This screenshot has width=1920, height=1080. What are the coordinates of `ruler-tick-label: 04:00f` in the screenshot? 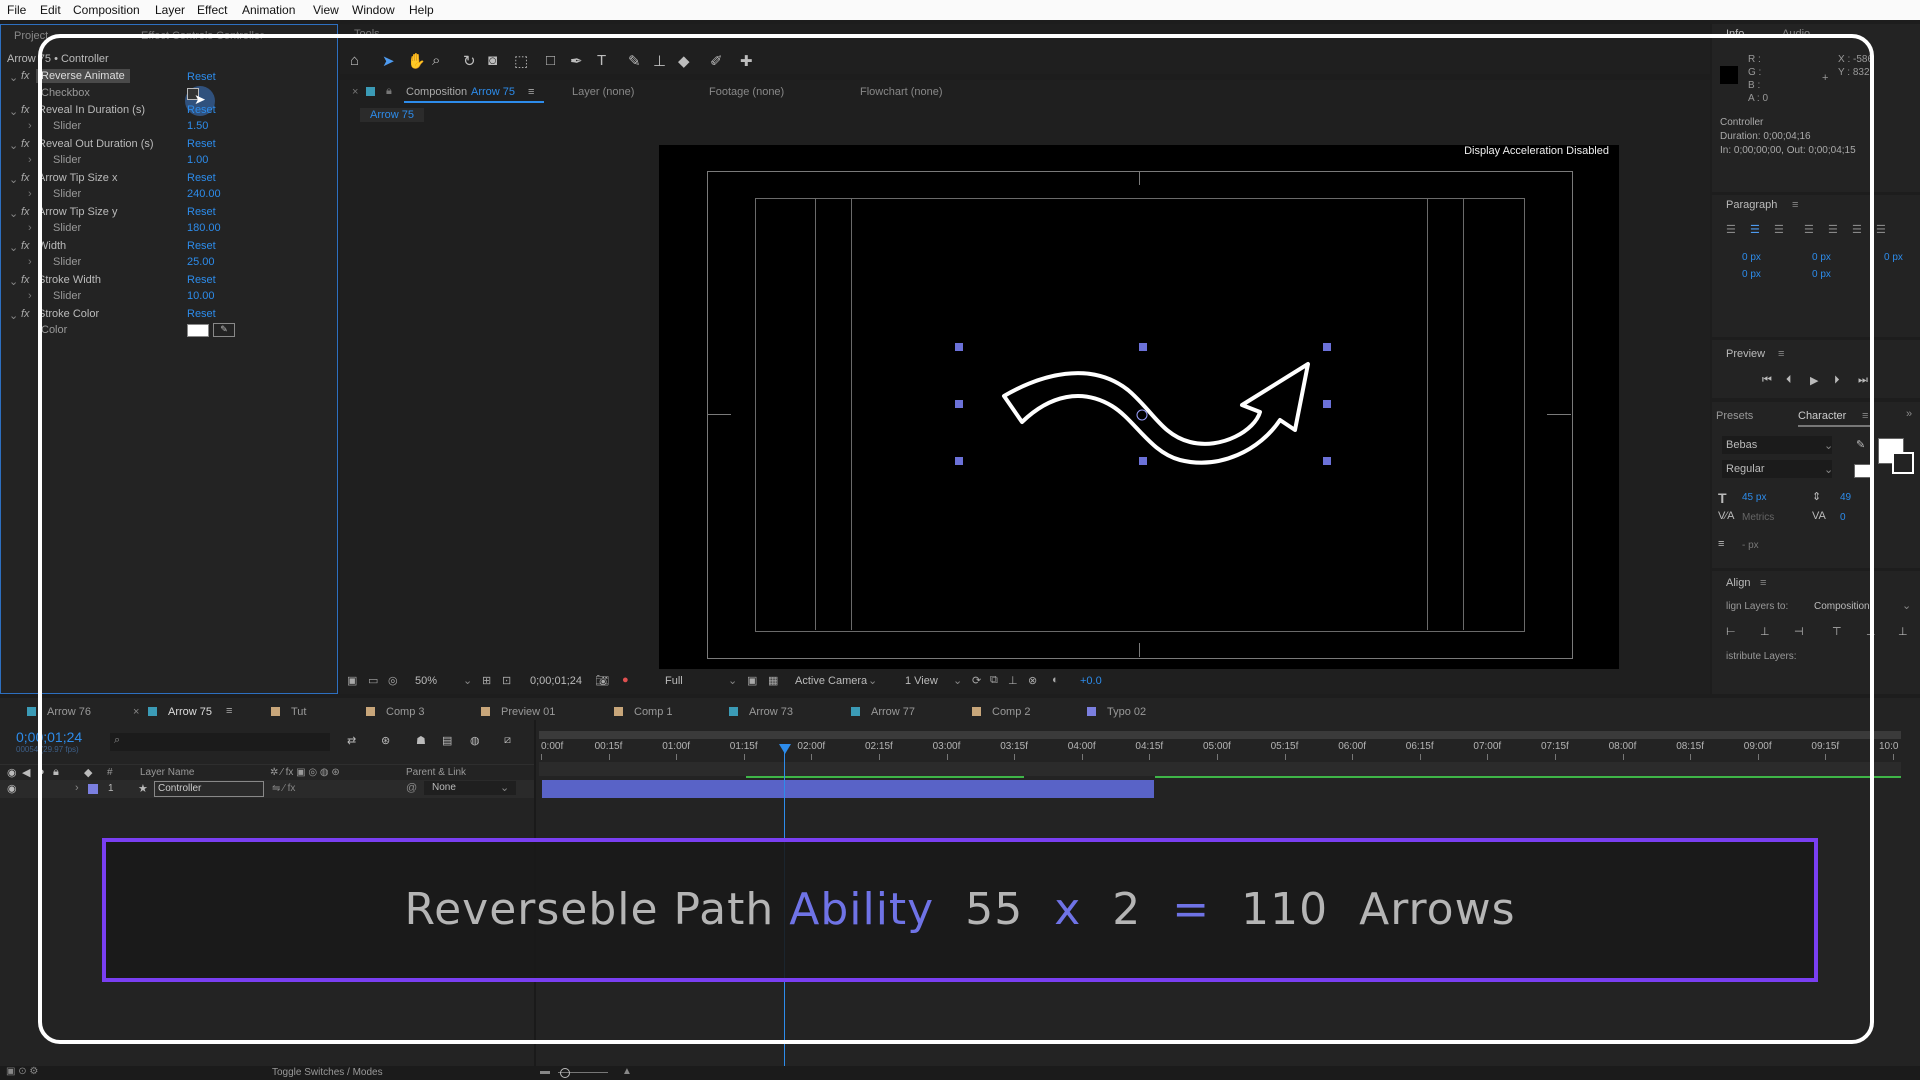 It's located at (1081, 746).